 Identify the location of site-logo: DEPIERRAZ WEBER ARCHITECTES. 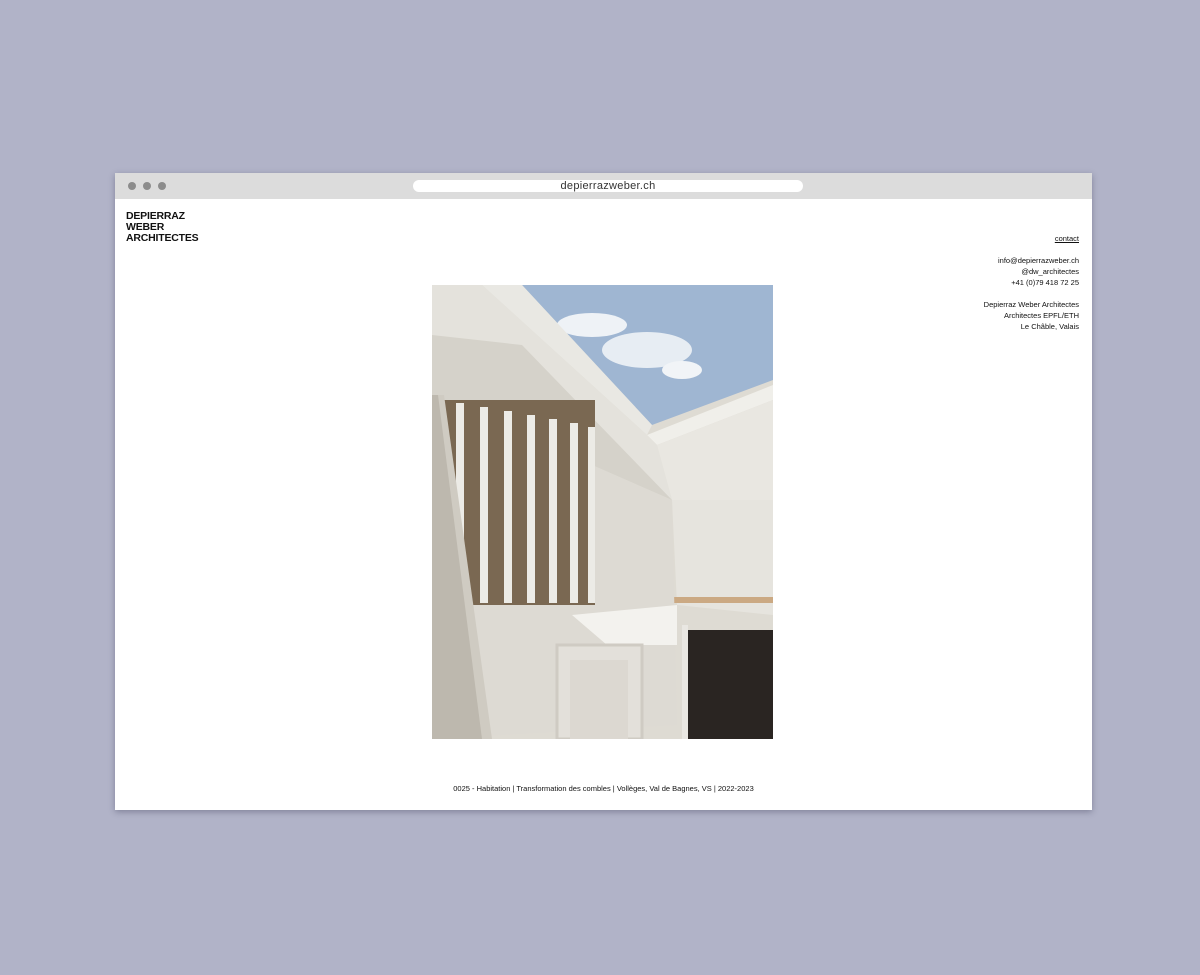
(162, 227).